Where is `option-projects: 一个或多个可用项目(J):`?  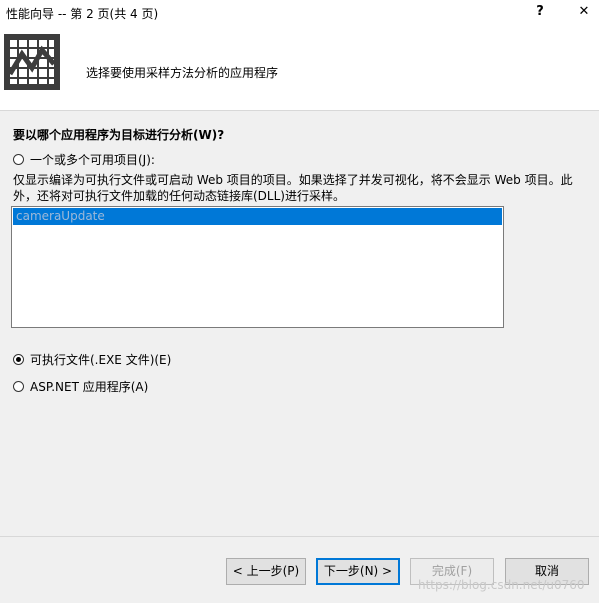
option-projects: 一个或多个可用项目(J): is located at coordinates (84, 159).